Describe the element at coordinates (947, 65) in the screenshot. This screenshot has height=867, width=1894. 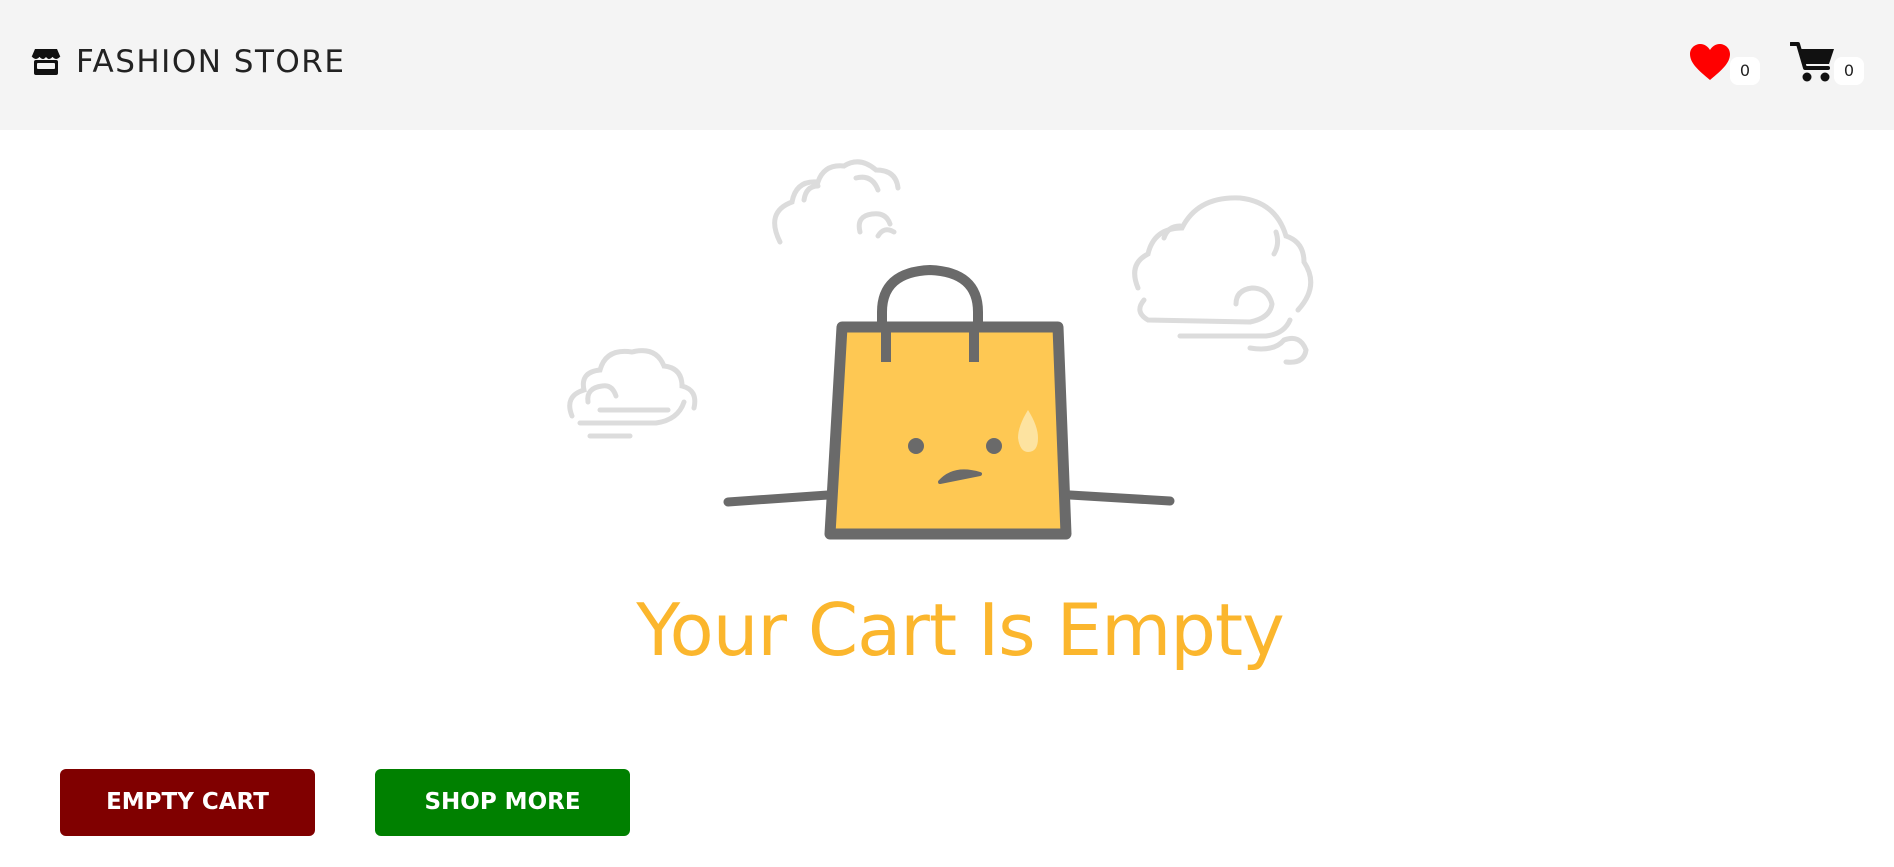
I see `navbar: FASHION STORE 0 0` at that location.